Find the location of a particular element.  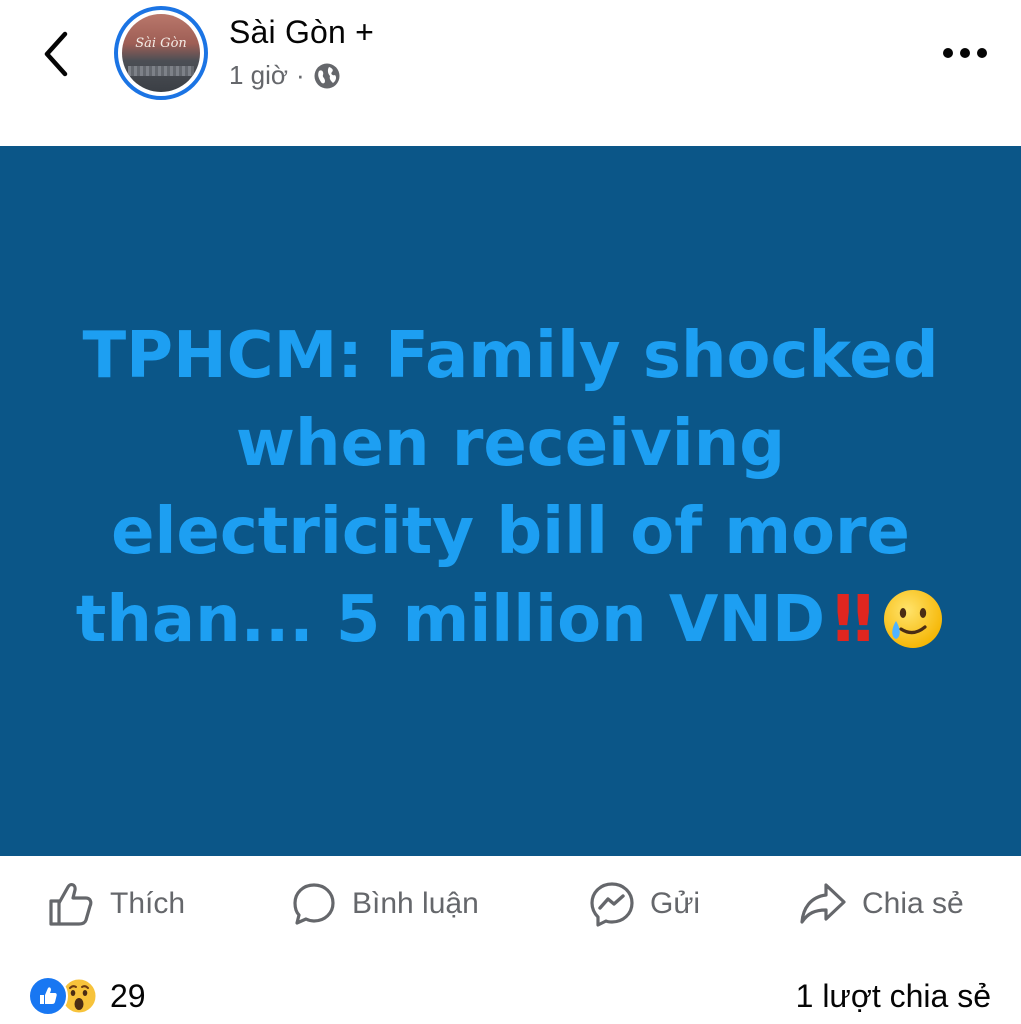

like-icon is located at coordinates (48, 996).